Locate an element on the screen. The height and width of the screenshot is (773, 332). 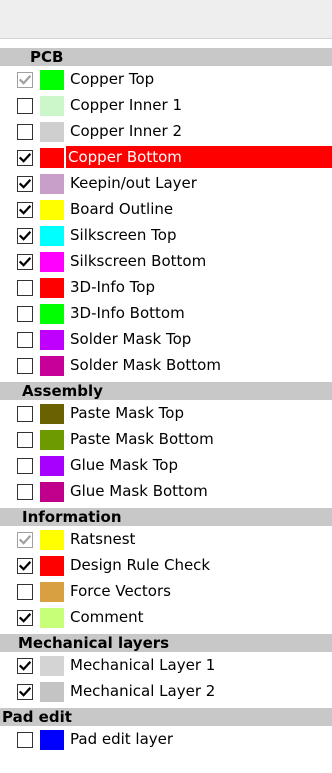
layer-label: Mechanical Layer 2 is located at coordinates (143, 691).